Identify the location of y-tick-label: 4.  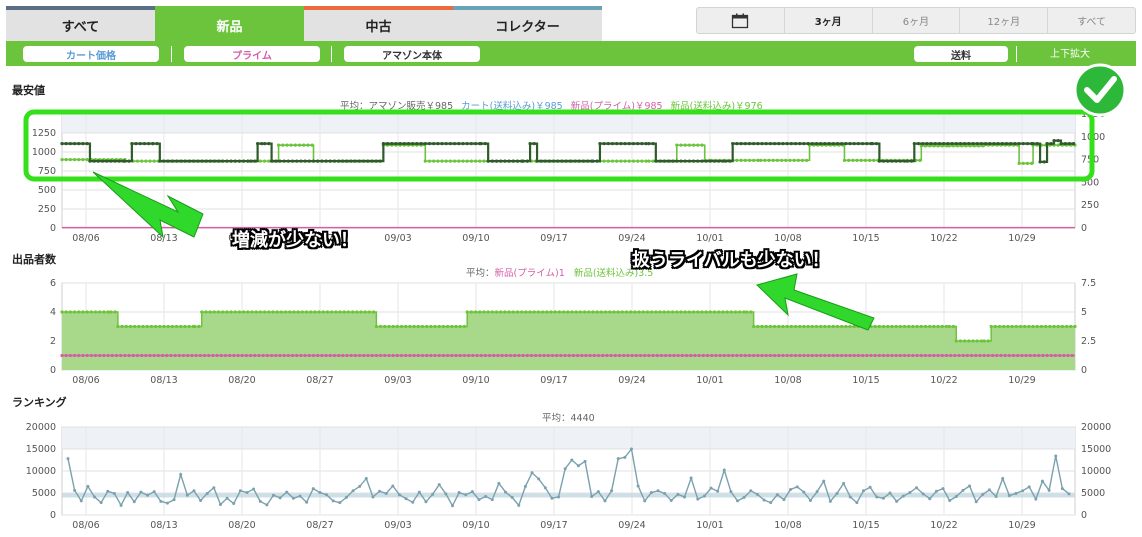
(53, 312).